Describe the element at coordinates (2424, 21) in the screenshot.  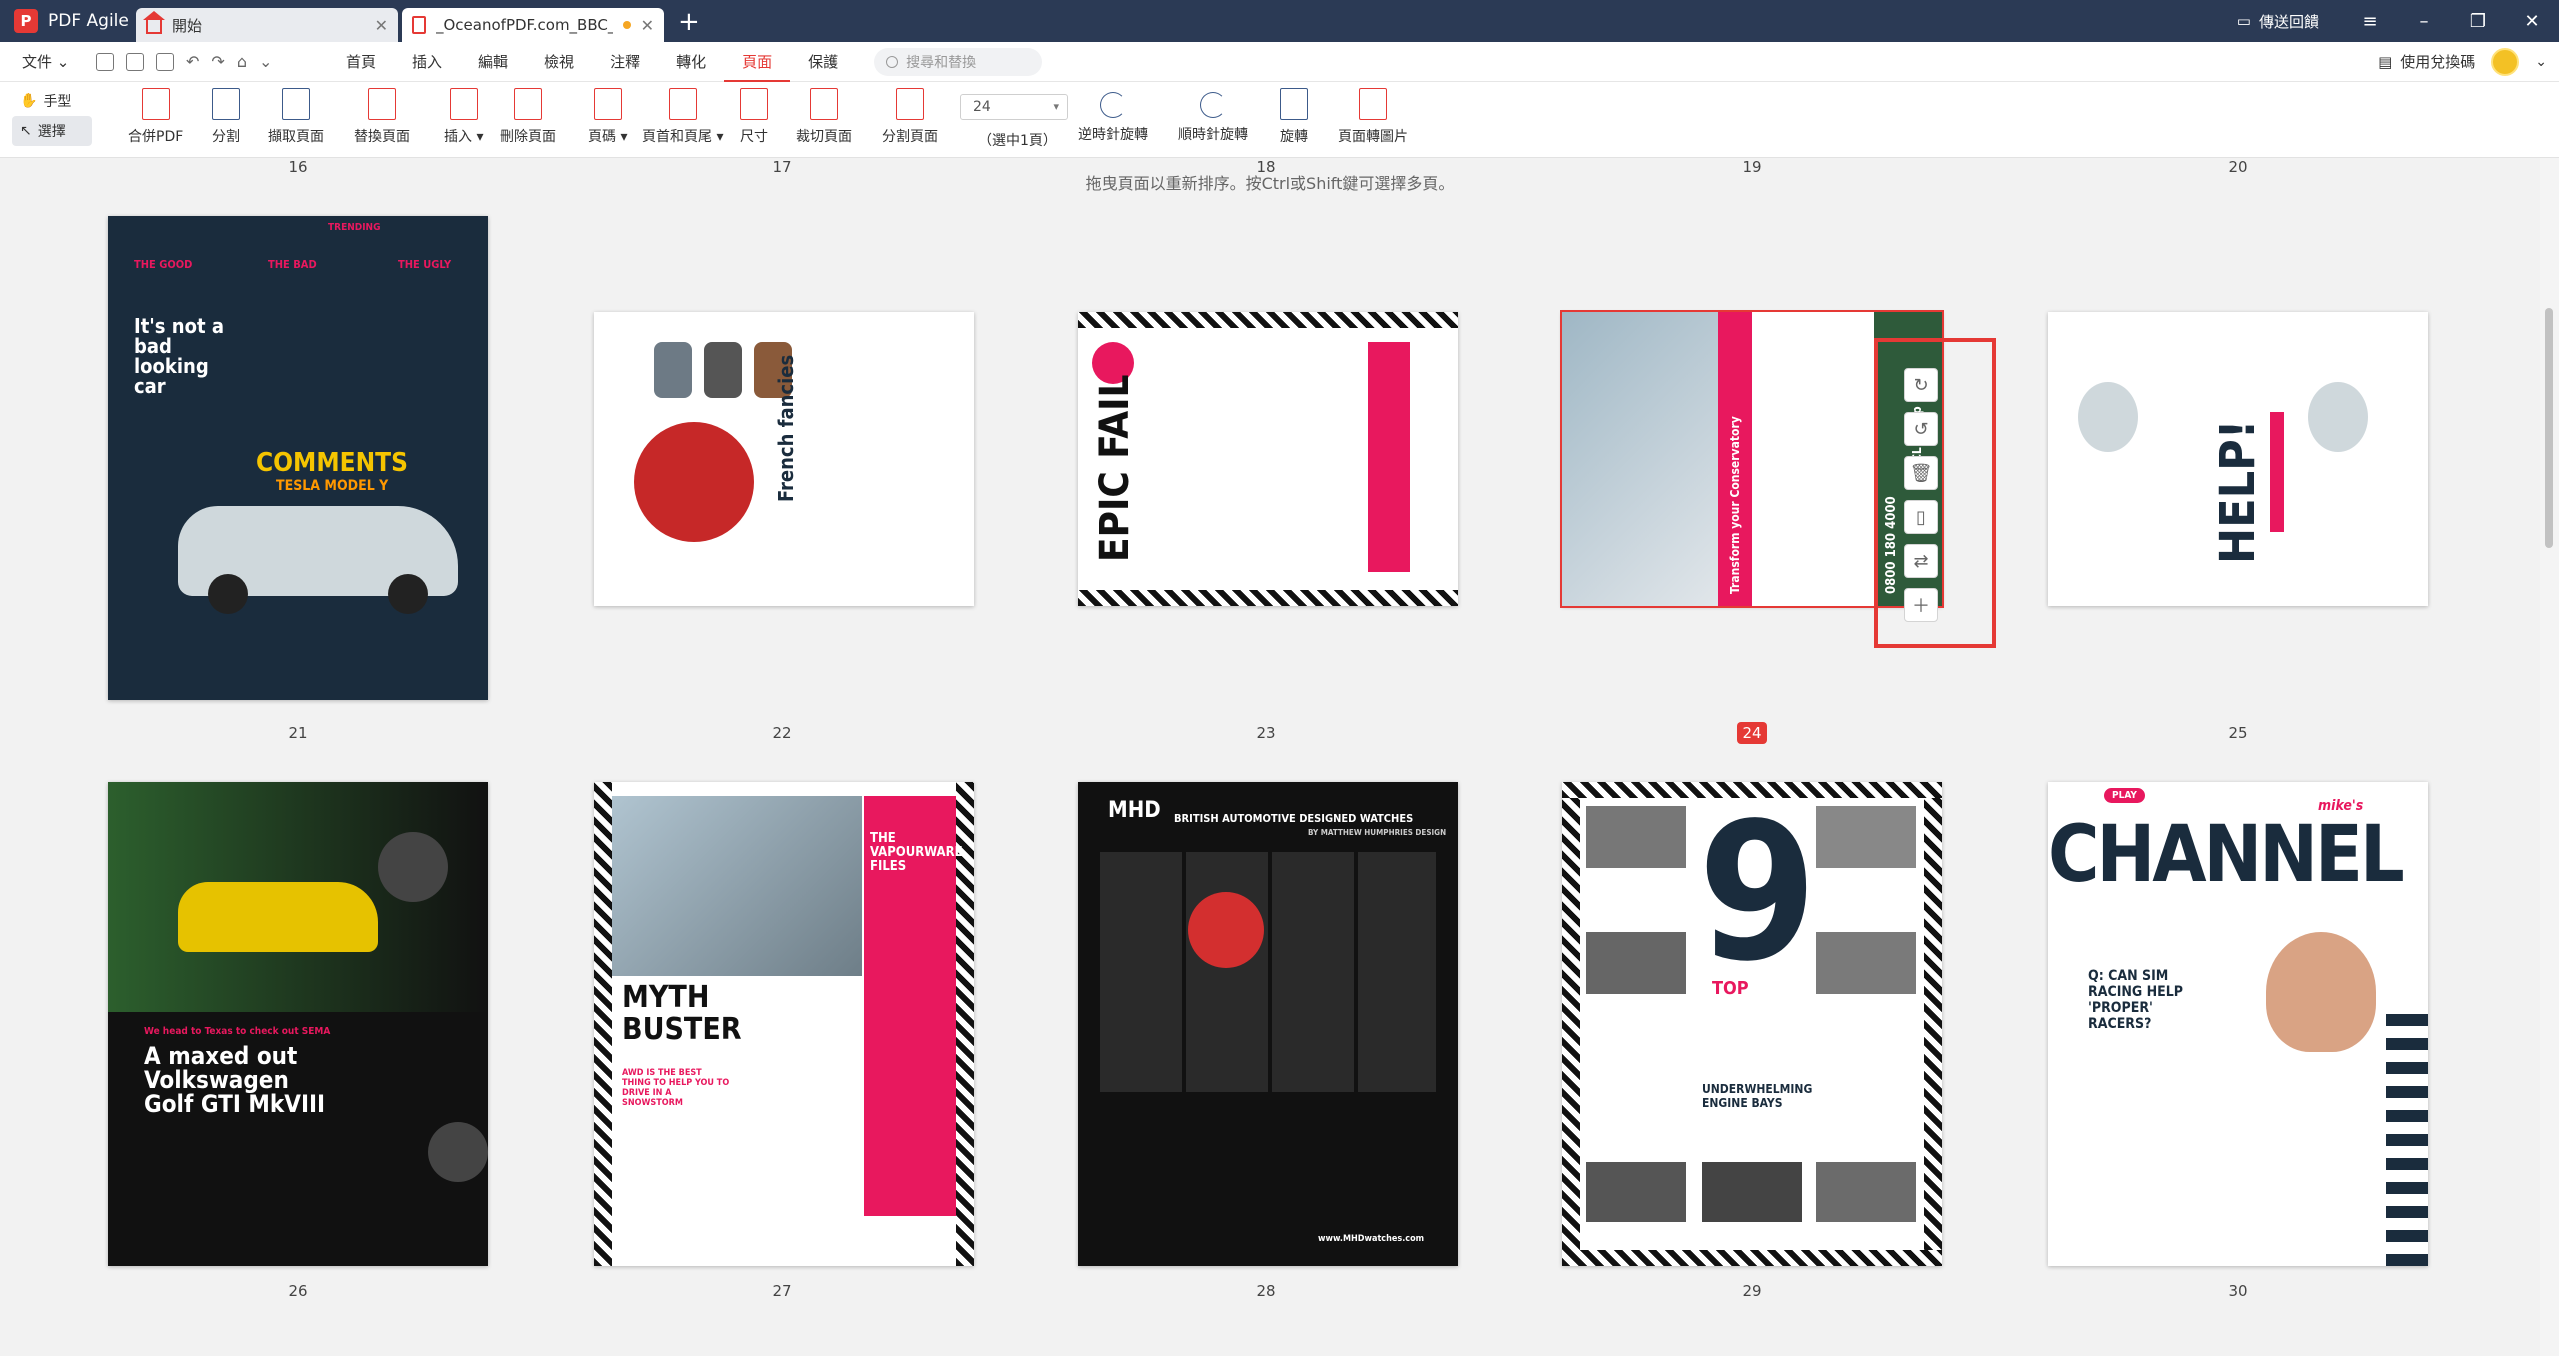
I see `minimize-button: –` at that location.